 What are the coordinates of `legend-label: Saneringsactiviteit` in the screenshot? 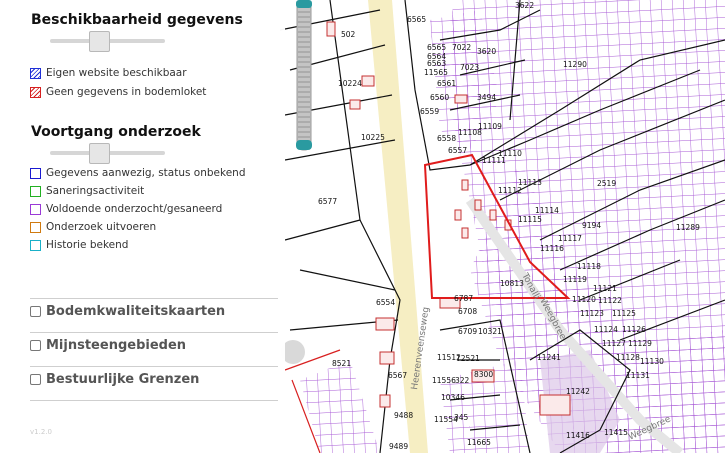 It's located at (95, 191).